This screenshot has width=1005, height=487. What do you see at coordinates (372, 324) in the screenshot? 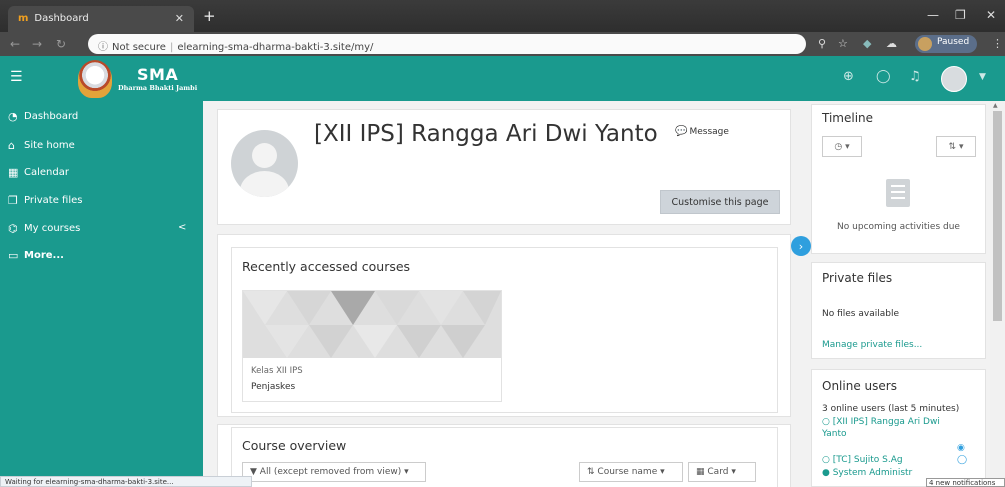
I see `course-pattern-image` at bounding box center [372, 324].